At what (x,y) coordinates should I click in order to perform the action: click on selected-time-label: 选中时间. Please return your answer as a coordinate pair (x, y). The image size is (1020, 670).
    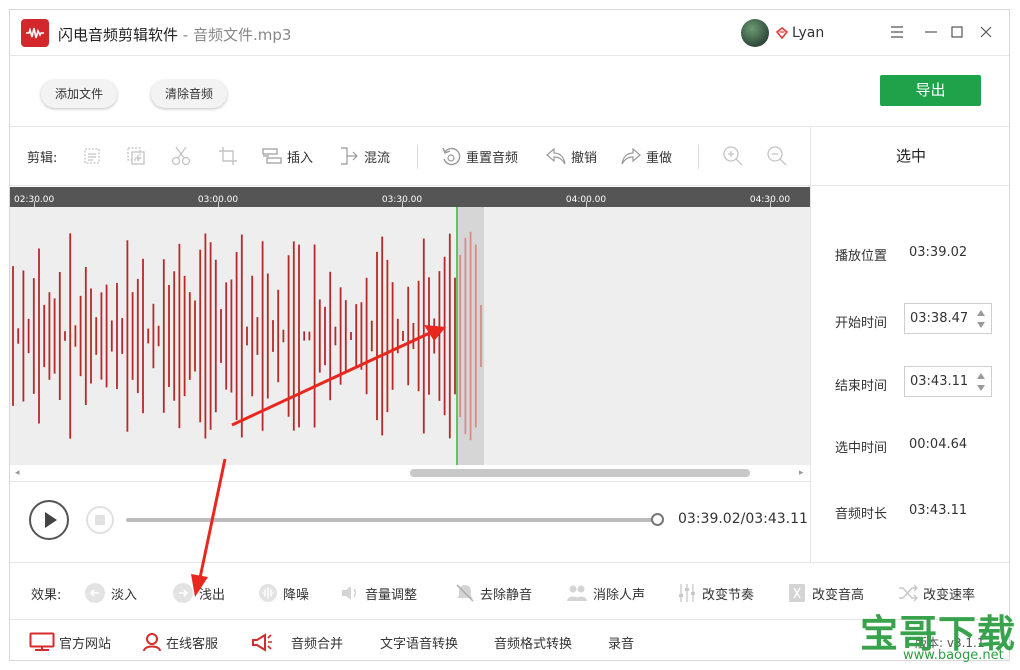
    Looking at the image, I should click on (861, 448).